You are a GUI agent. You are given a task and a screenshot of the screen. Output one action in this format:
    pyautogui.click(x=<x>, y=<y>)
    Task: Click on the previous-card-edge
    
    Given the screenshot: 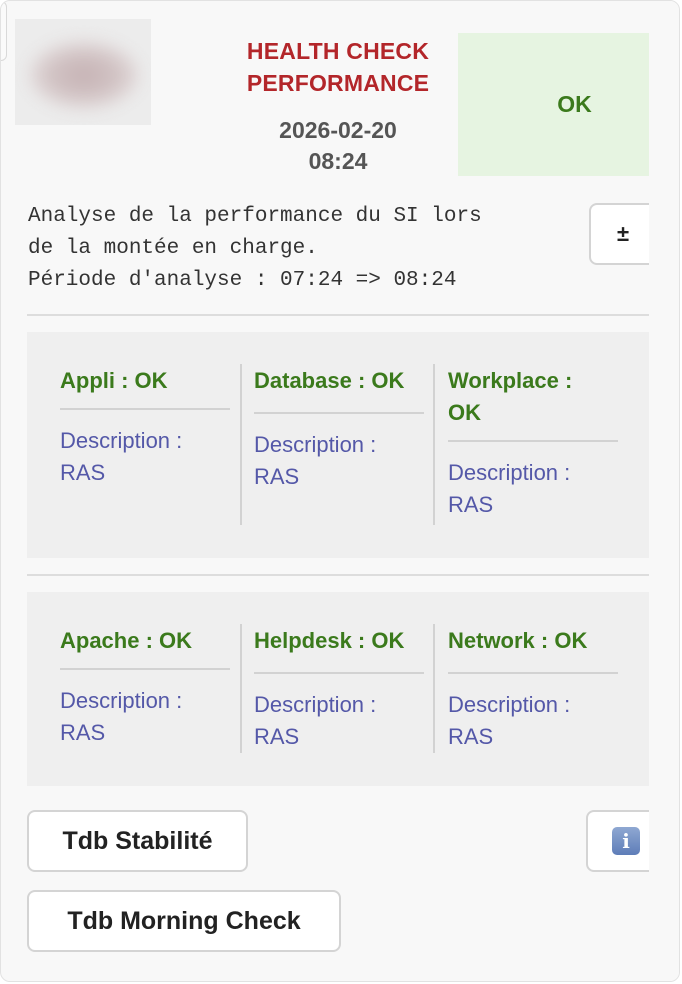 What is the action you would take?
    pyautogui.click(x=4, y=31)
    